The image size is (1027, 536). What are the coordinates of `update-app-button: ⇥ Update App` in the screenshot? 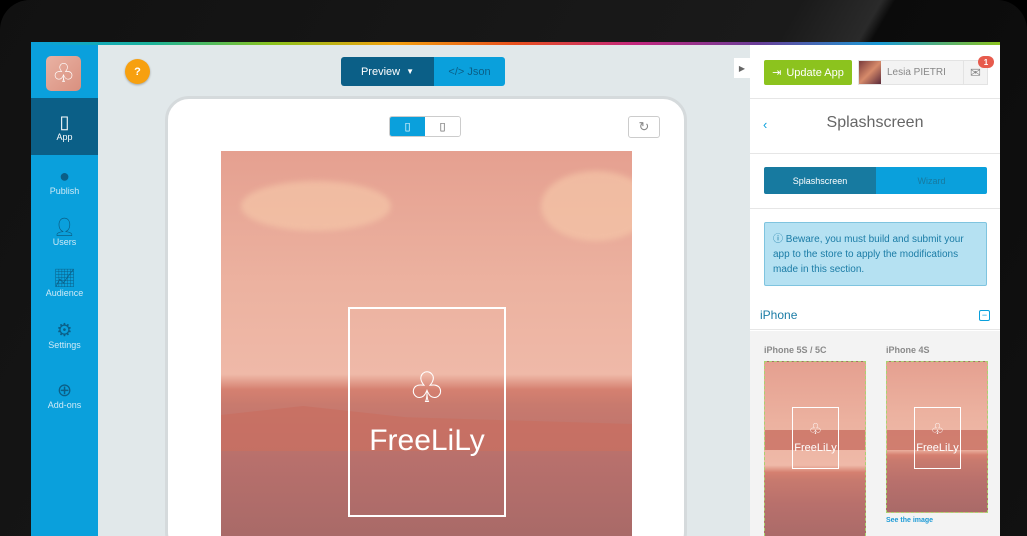 It's located at (808, 72).